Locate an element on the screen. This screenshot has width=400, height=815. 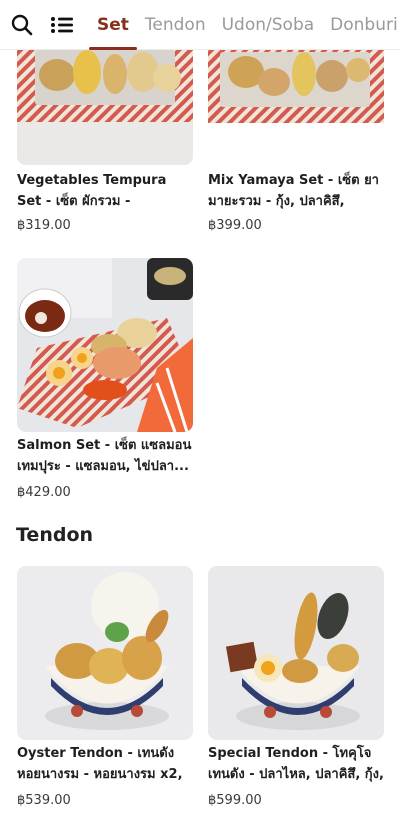
search-icon is located at coordinates (22, 25).